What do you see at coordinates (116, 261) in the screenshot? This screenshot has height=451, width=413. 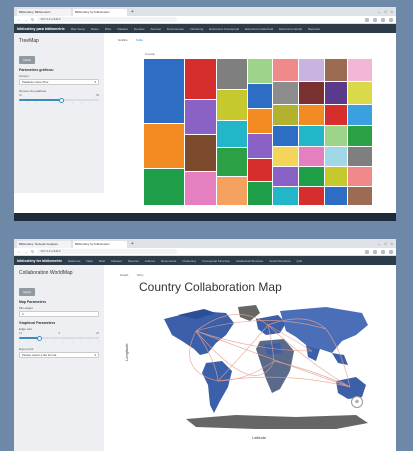 I see `nav-item: Dataset` at bounding box center [116, 261].